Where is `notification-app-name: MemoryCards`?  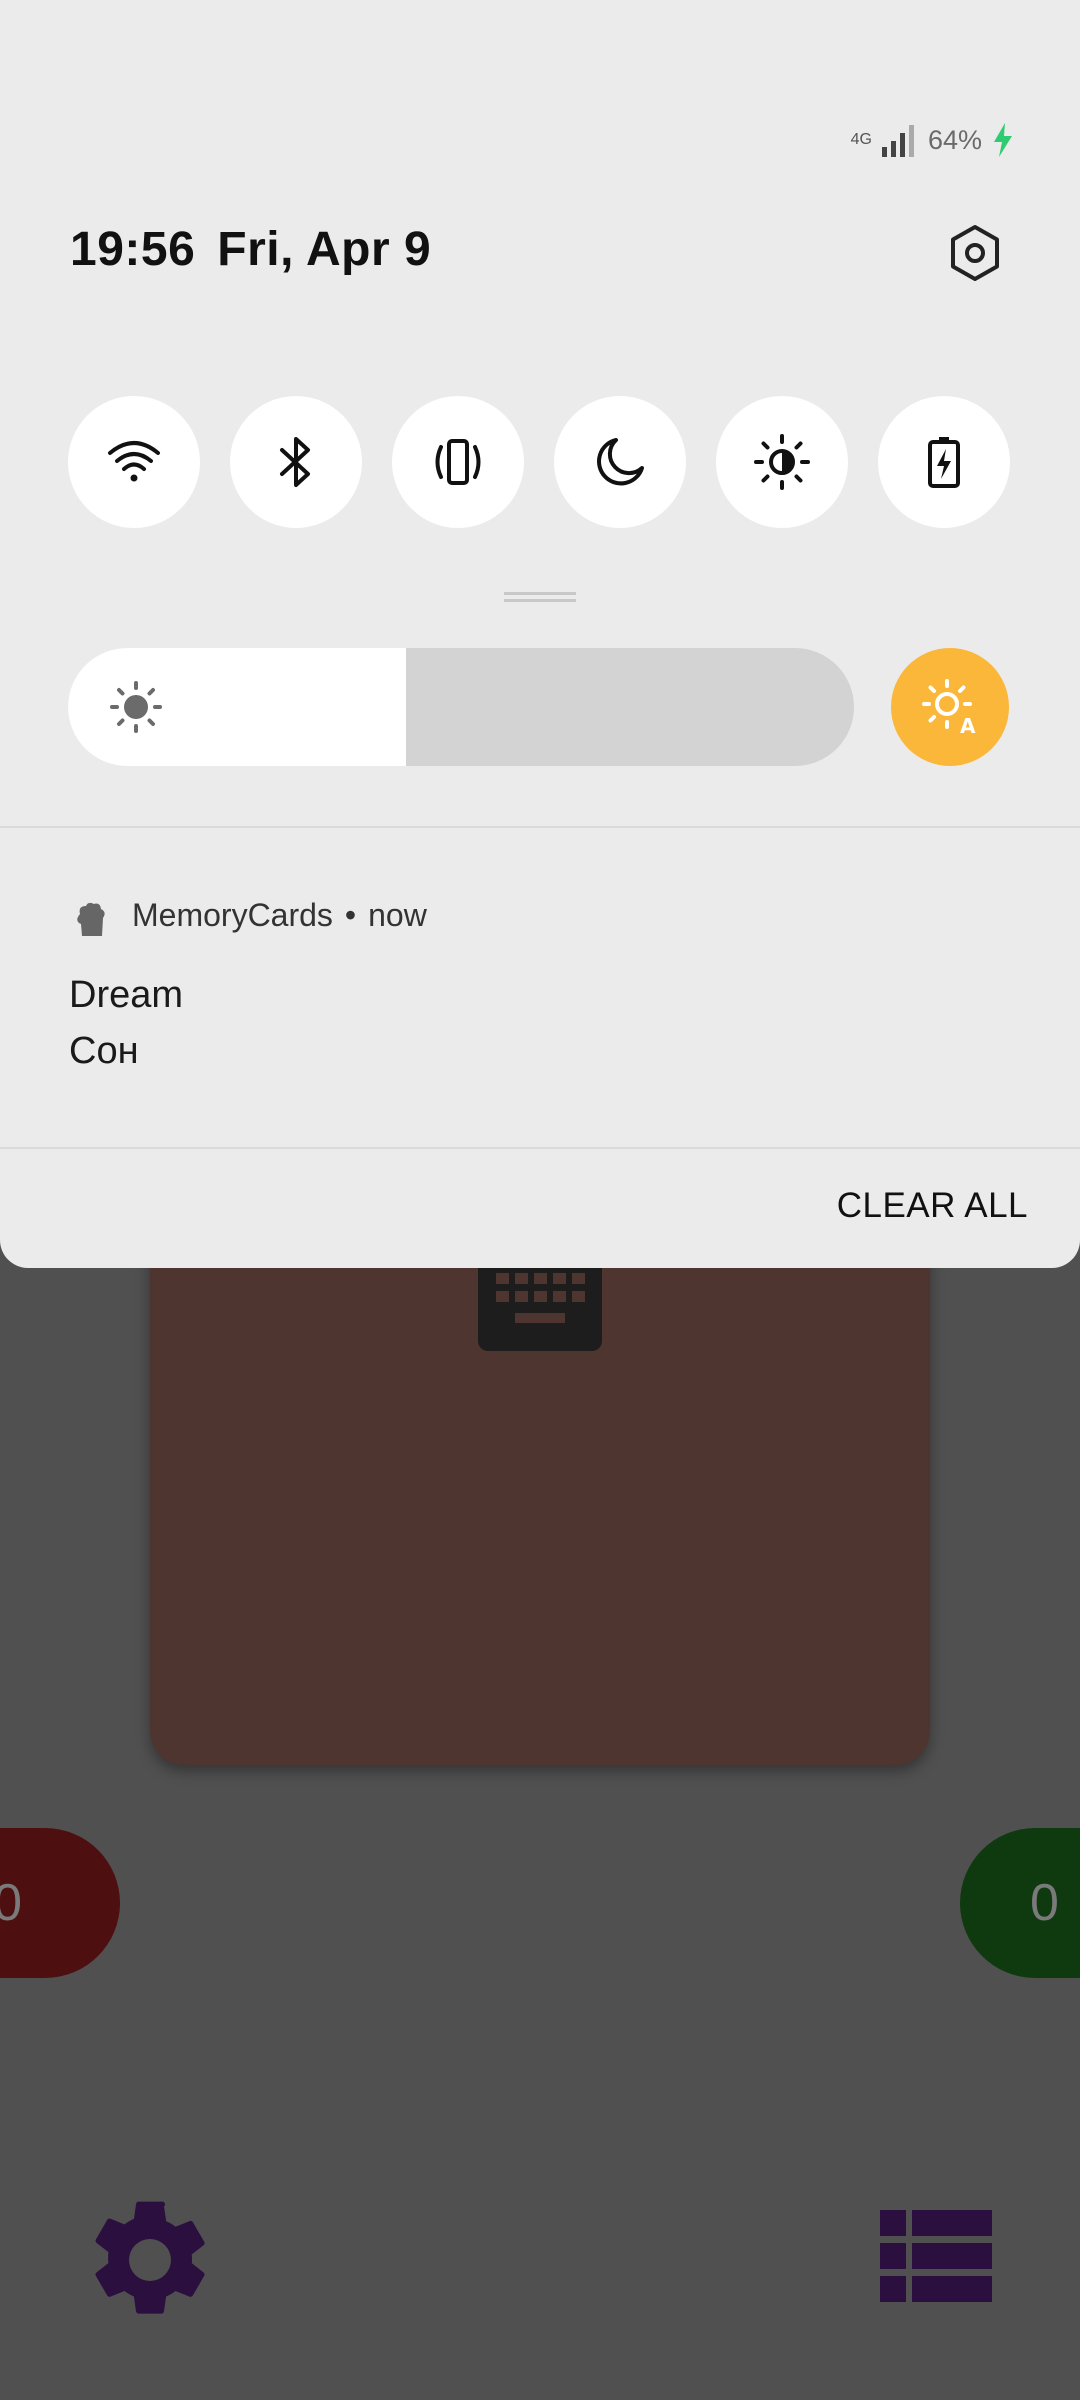
notification-app-name: MemoryCards is located at coordinates (232, 915).